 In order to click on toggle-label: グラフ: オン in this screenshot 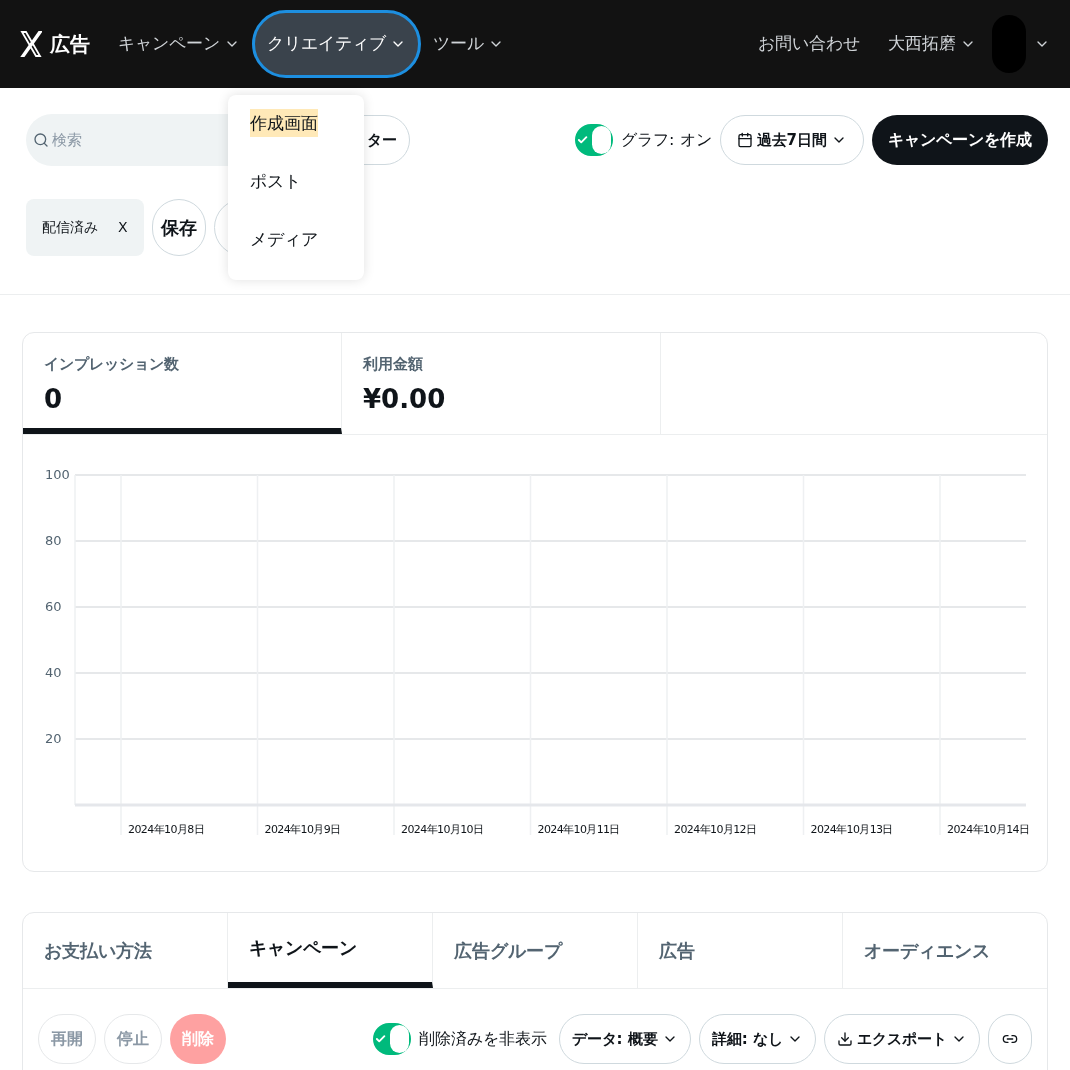, I will do `click(666, 140)`.